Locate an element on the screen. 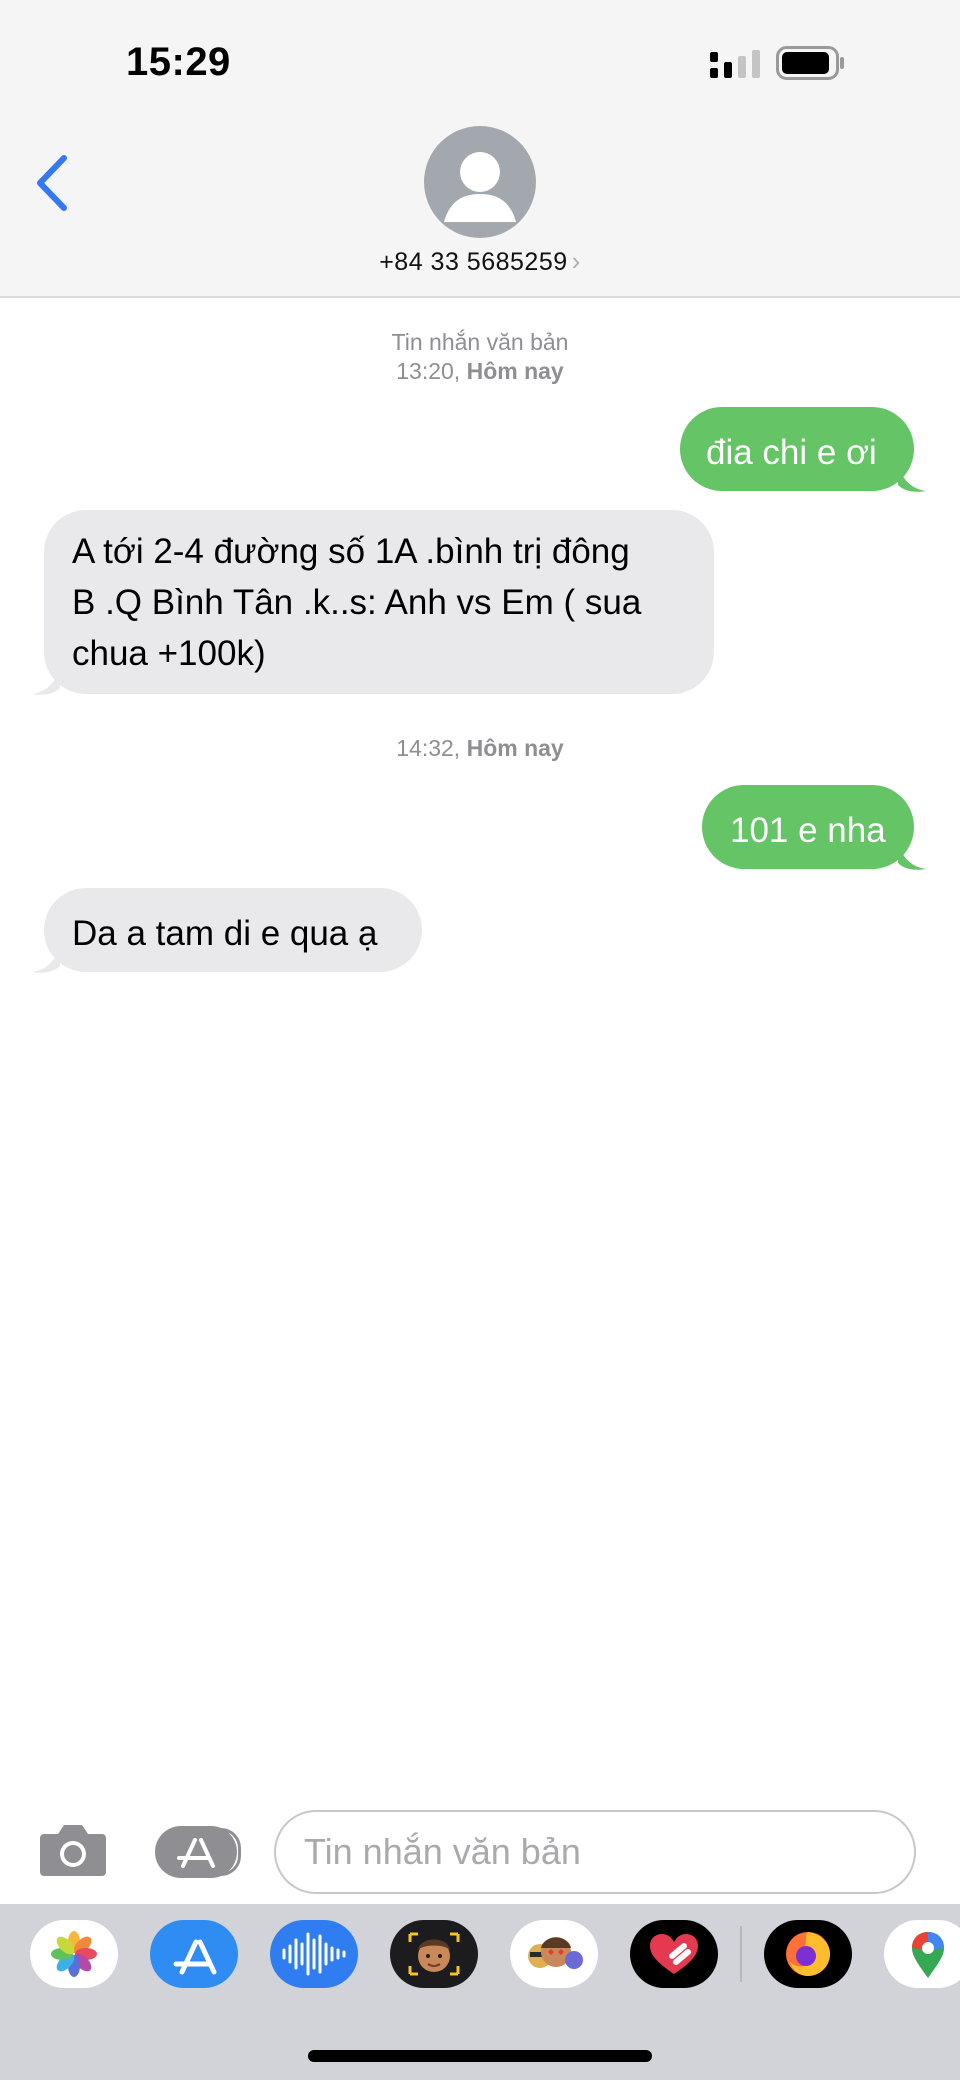 The image size is (960, 2080). app-store-button is located at coordinates (198, 1852).